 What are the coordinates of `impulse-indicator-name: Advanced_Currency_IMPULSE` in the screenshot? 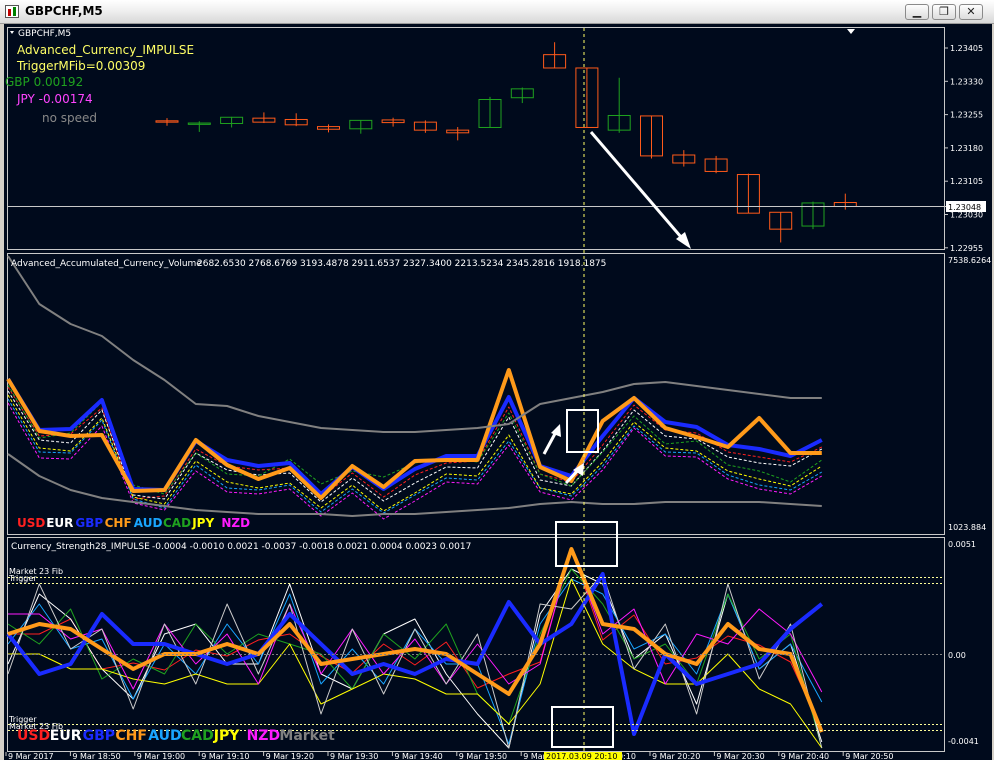 It's located at (105, 50).